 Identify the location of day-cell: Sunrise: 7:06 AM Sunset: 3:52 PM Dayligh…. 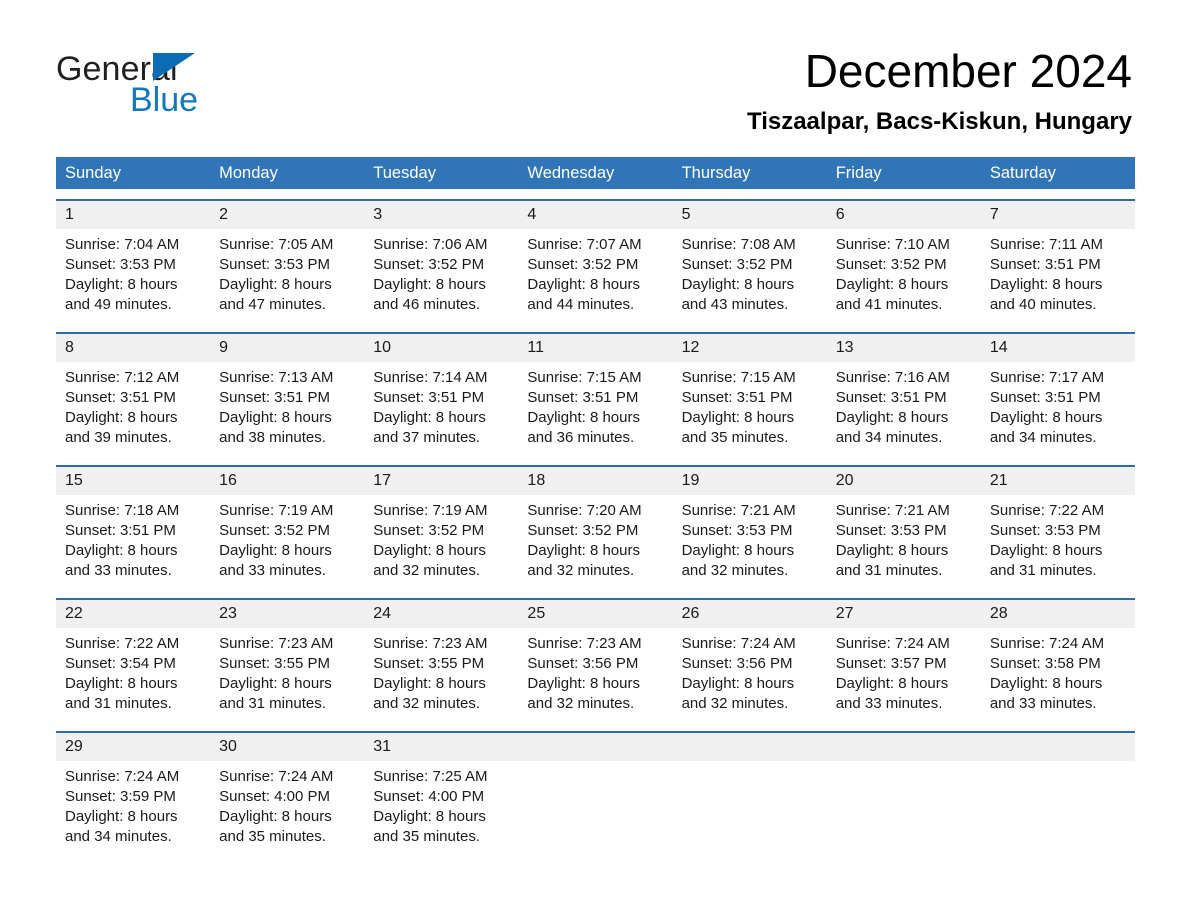
(441, 275).